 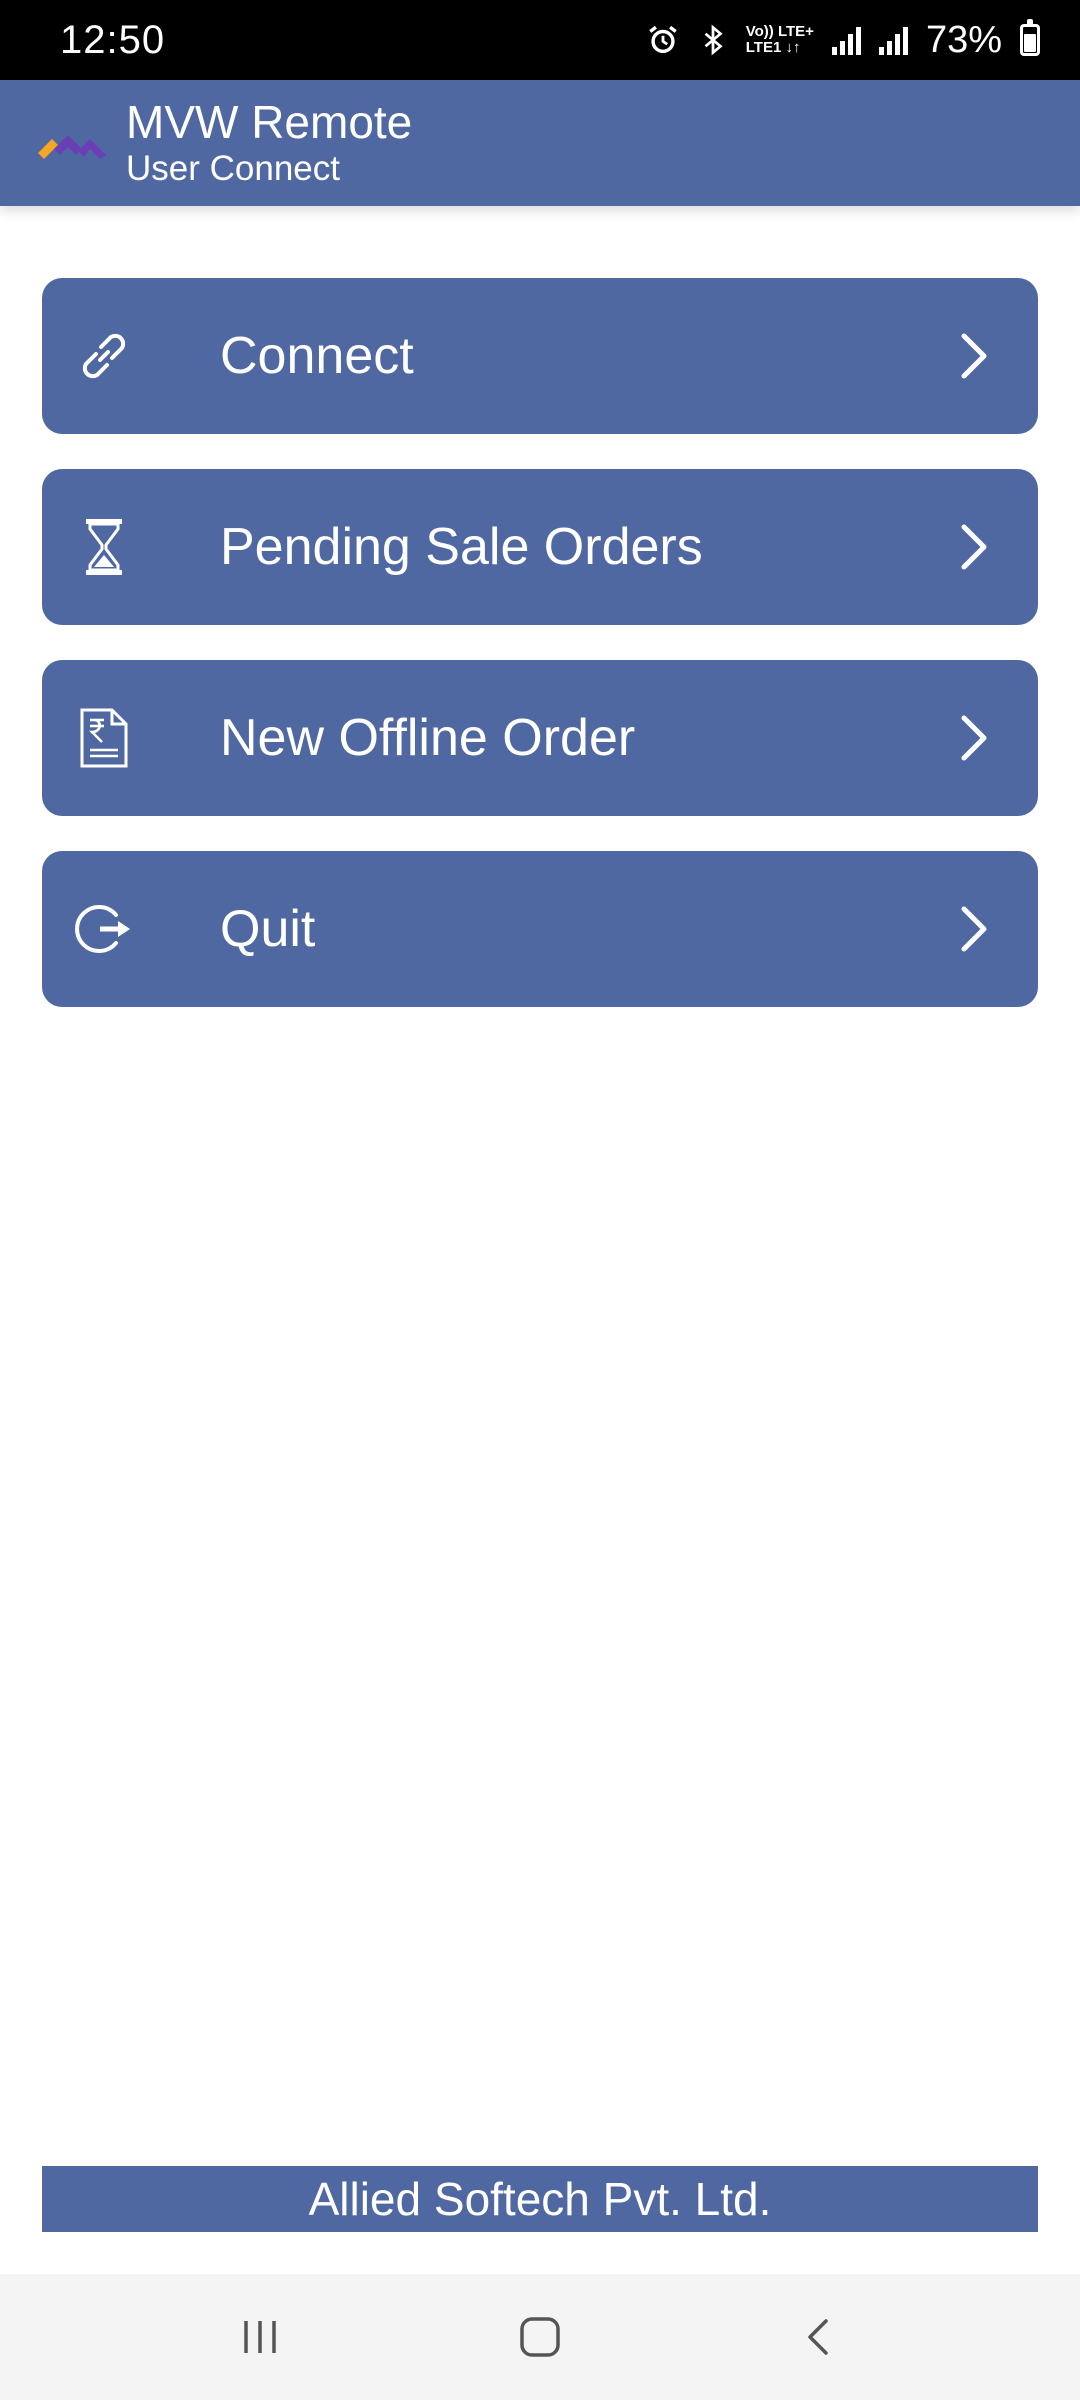 I want to click on app-subtitle: User Connect, so click(x=233, y=168).